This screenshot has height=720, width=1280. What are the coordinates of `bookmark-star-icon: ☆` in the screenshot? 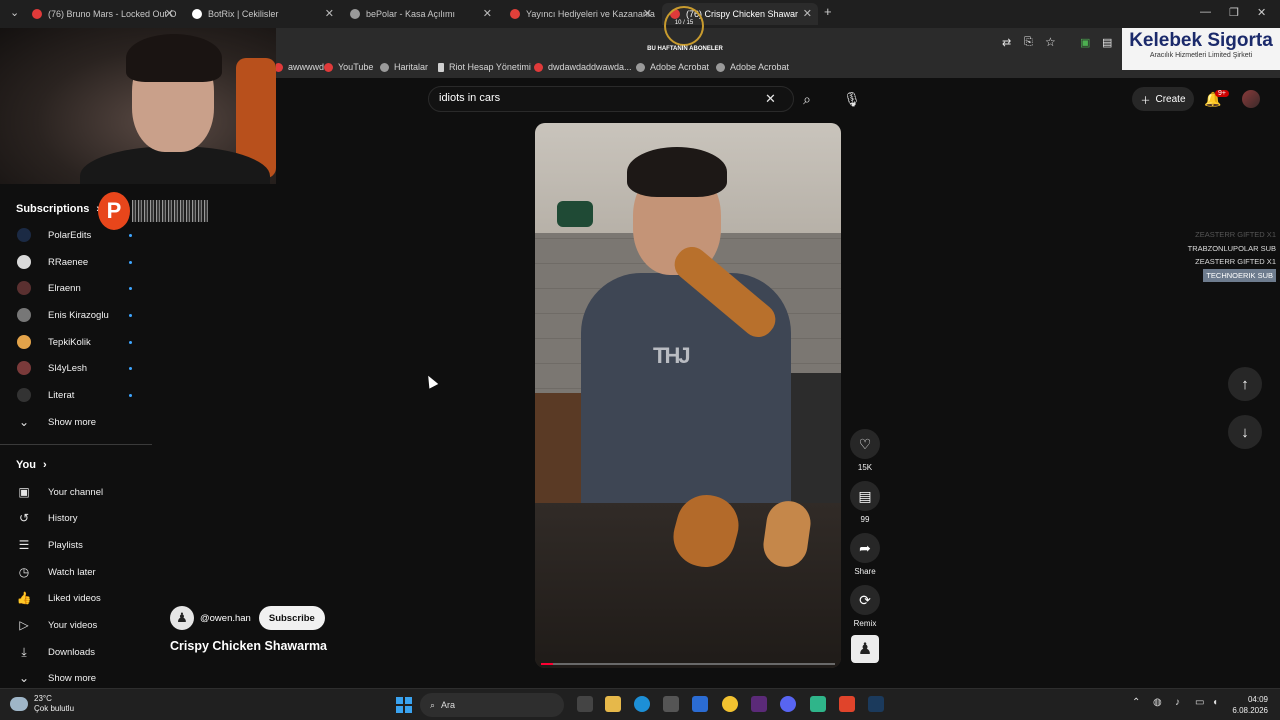 It's located at (1050, 42).